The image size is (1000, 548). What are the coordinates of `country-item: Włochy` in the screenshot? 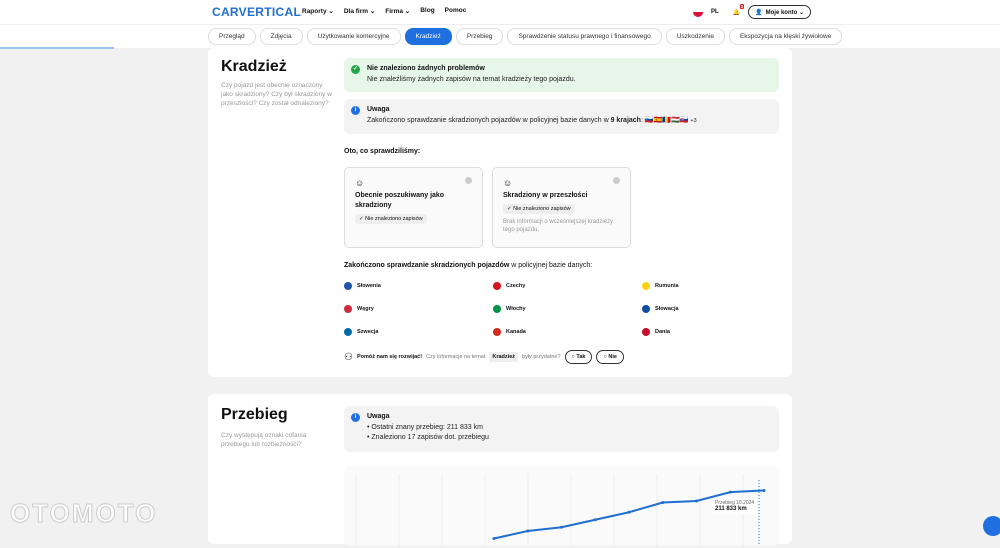 It's located at (509, 309).